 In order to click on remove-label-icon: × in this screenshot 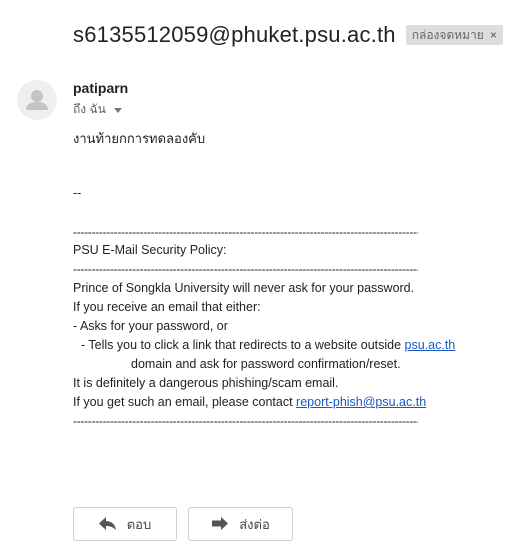, I will do `click(493, 35)`.